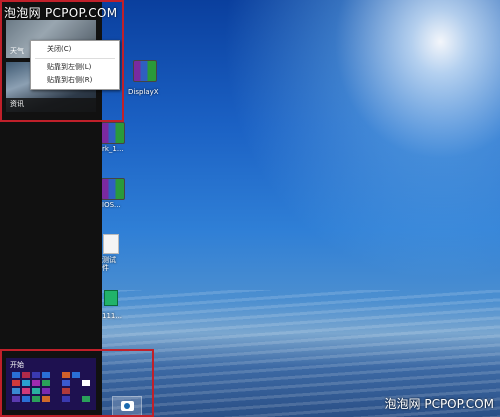  I want to click on desktop-icon-rk, so click(115, 133).